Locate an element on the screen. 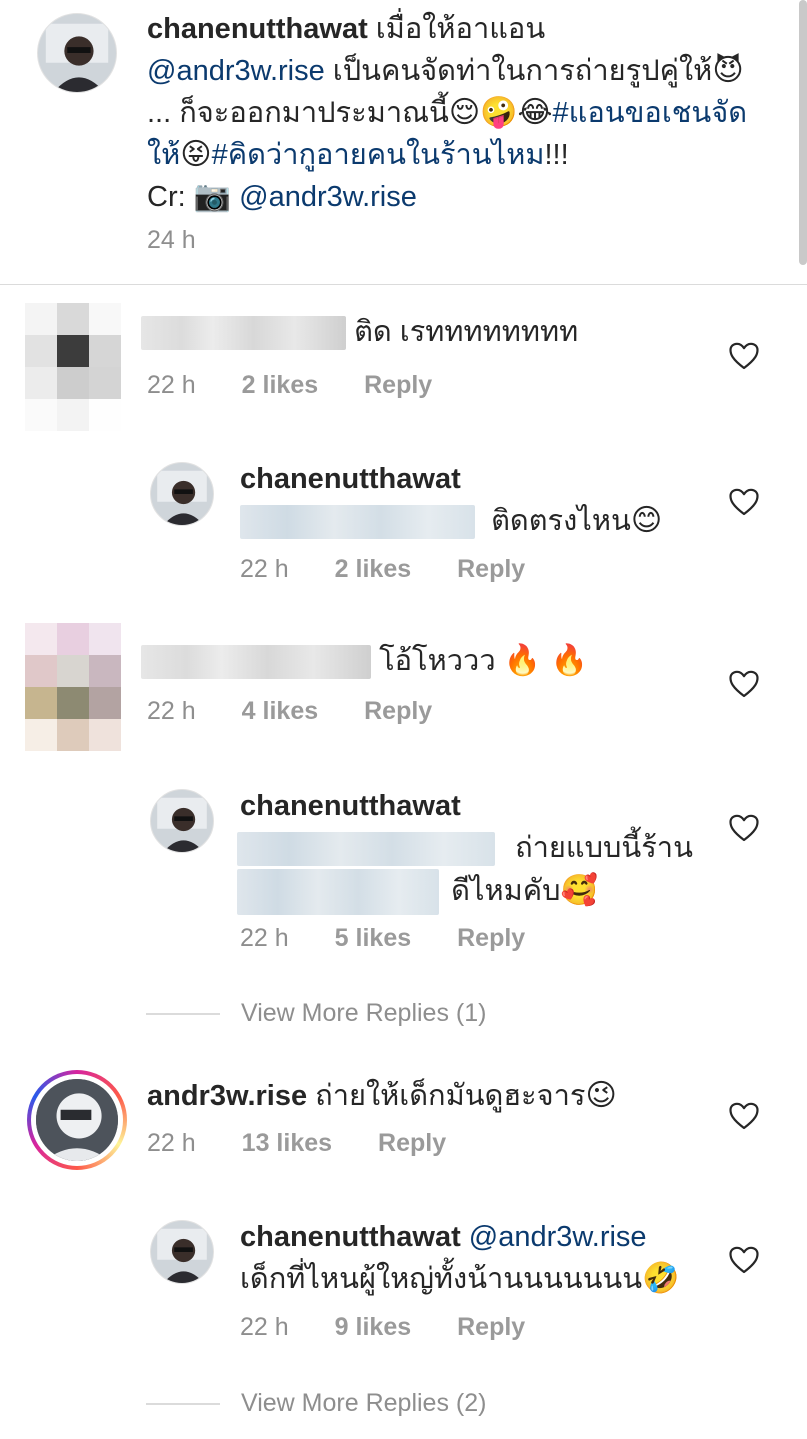 This screenshot has height=1439, width=807. caption-text-1: เมื่อให้อาแอน is located at coordinates (456, 29).